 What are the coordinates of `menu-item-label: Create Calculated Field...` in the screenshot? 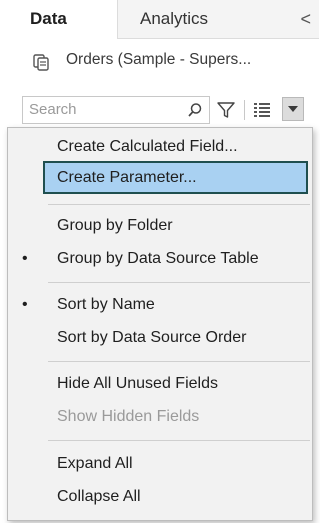 It's located at (147, 146).